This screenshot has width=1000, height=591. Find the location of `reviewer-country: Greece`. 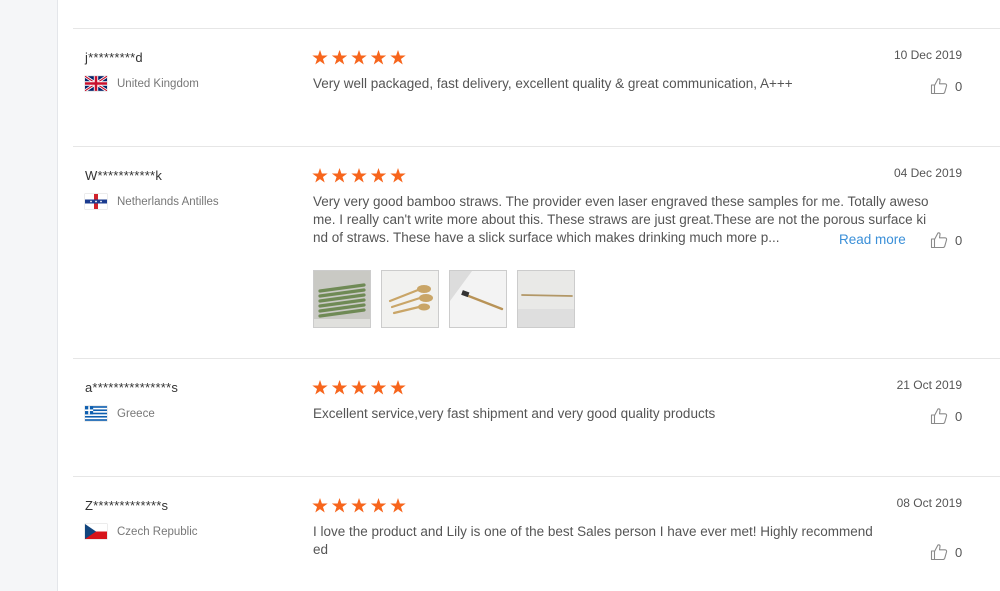

reviewer-country: Greece is located at coordinates (120, 413).